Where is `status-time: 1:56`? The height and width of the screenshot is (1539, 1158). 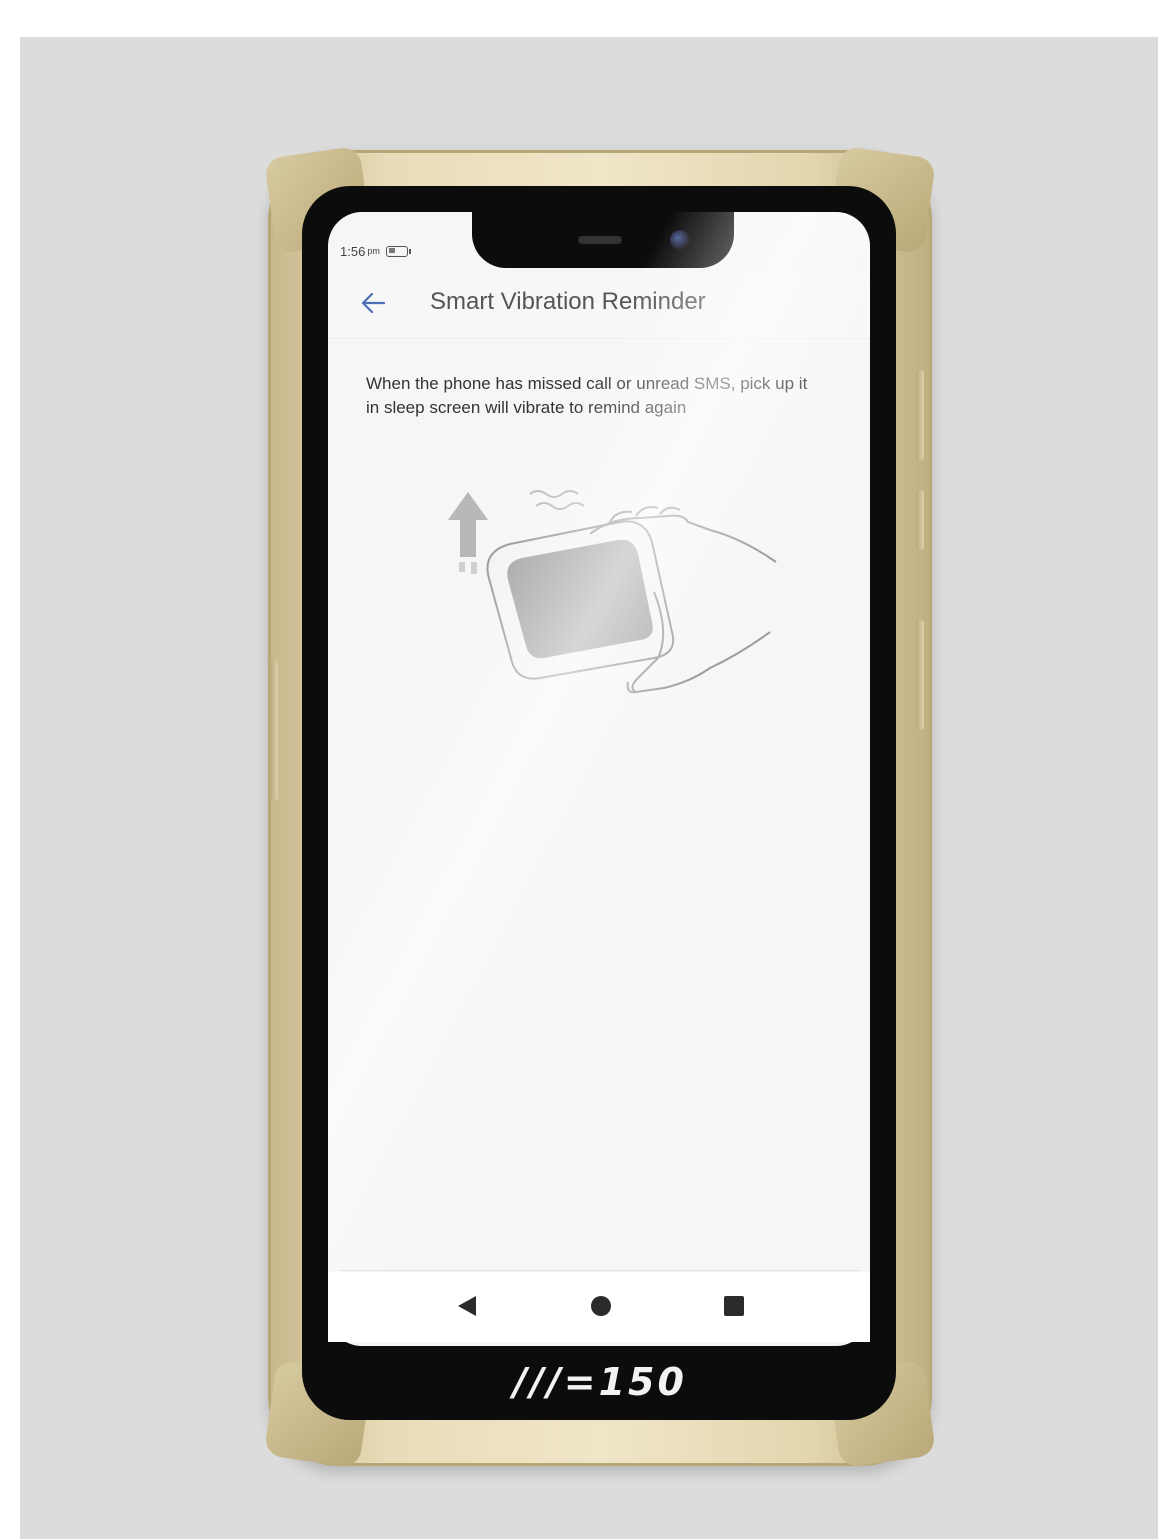 status-time: 1:56 is located at coordinates (353, 251).